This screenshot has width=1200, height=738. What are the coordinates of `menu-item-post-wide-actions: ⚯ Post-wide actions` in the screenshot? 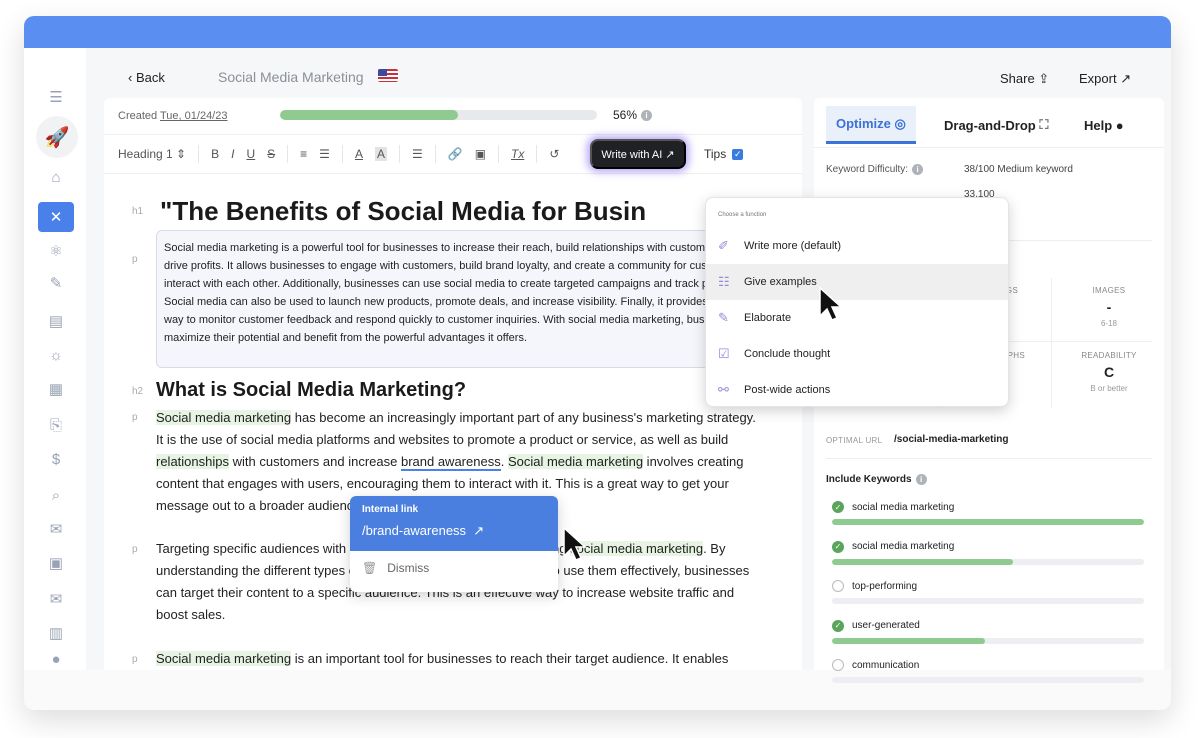 It's located at (857, 390).